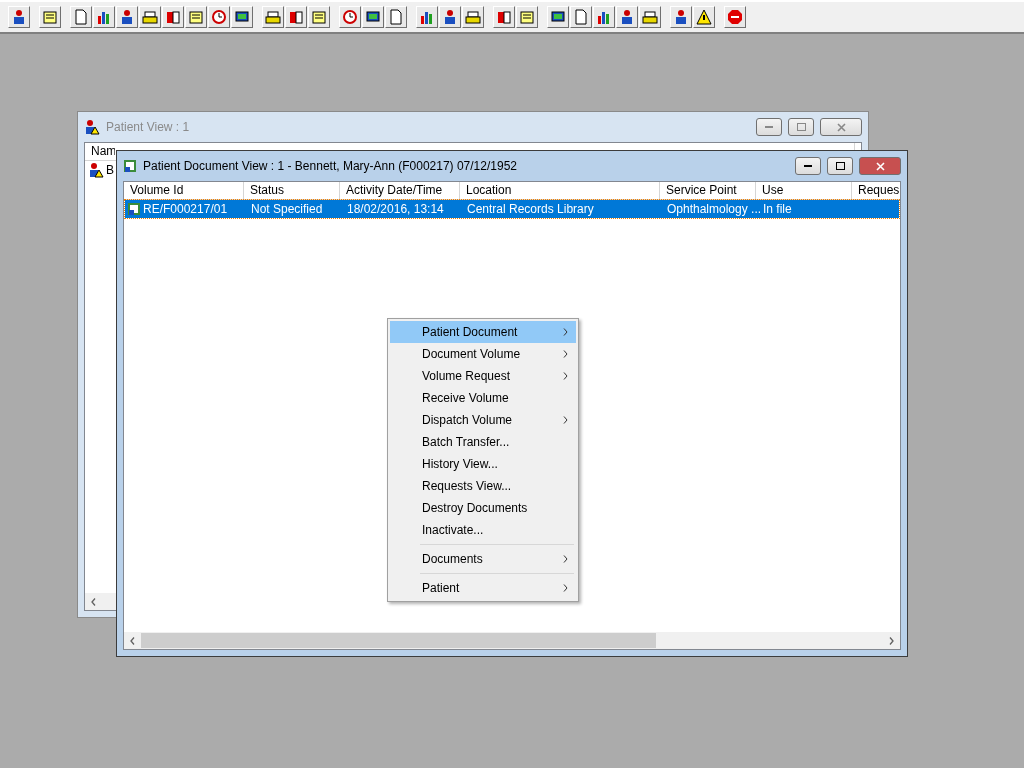  What do you see at coordinates (483, 508) in the screenshot?
I see `menu-item: Destroy Documents` at bounding box center [483, 508].